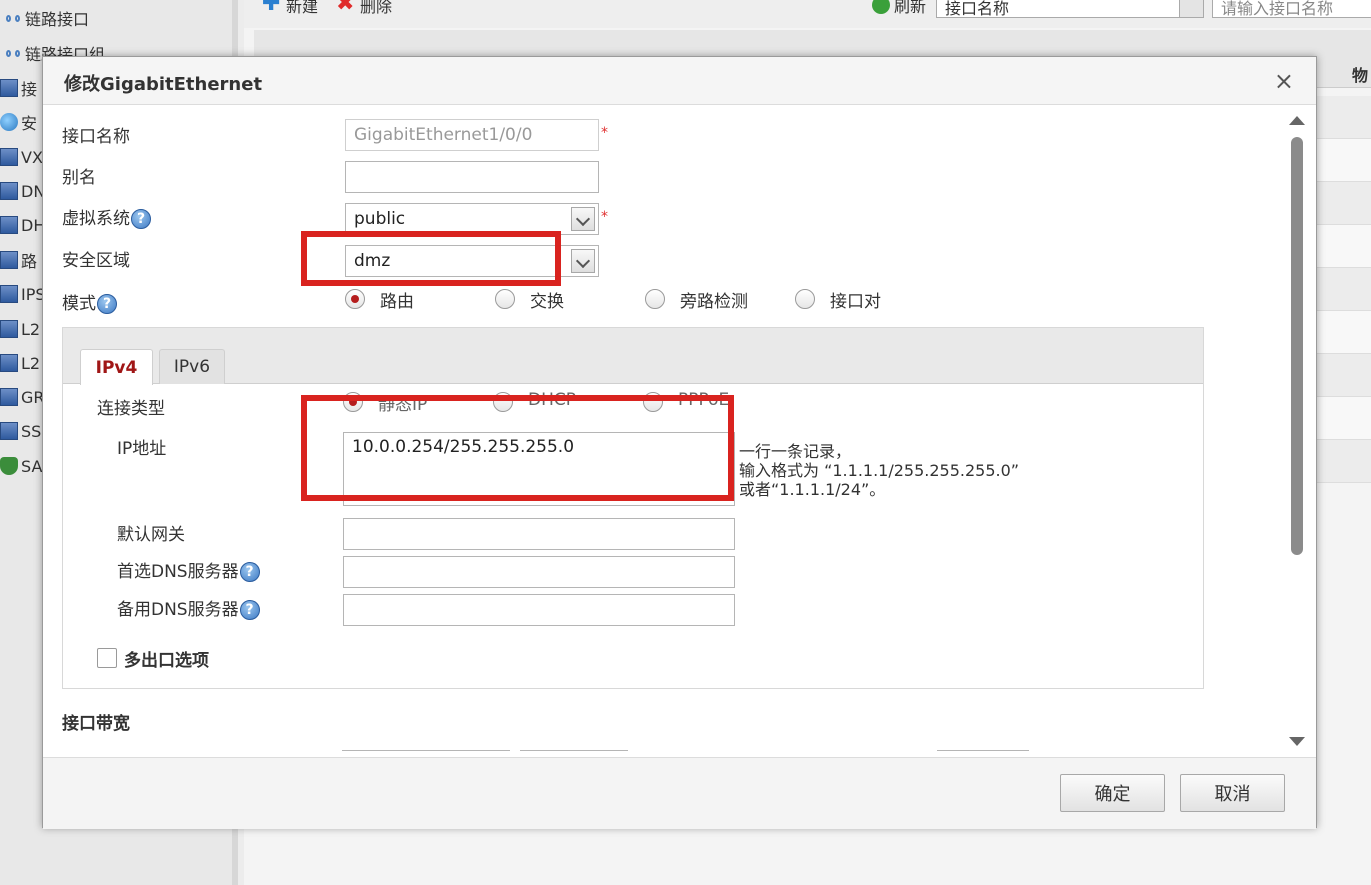 The height and width of the screenshot is (885, 1371). Describe the element at coordinates (472, 261) in the screenshot. I see `zone-select: dmz` at that location.